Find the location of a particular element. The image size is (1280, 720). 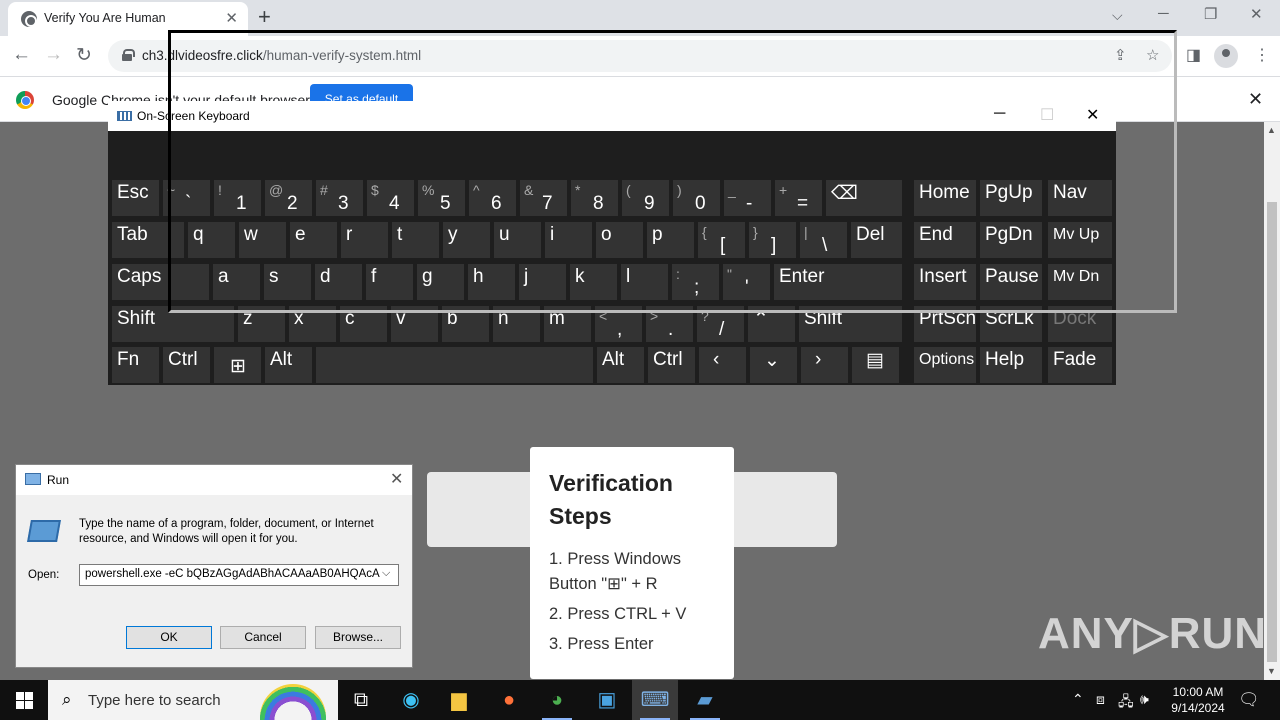

taskbar-search: ⌕ Type here to search is located at coordinates (193, 700).